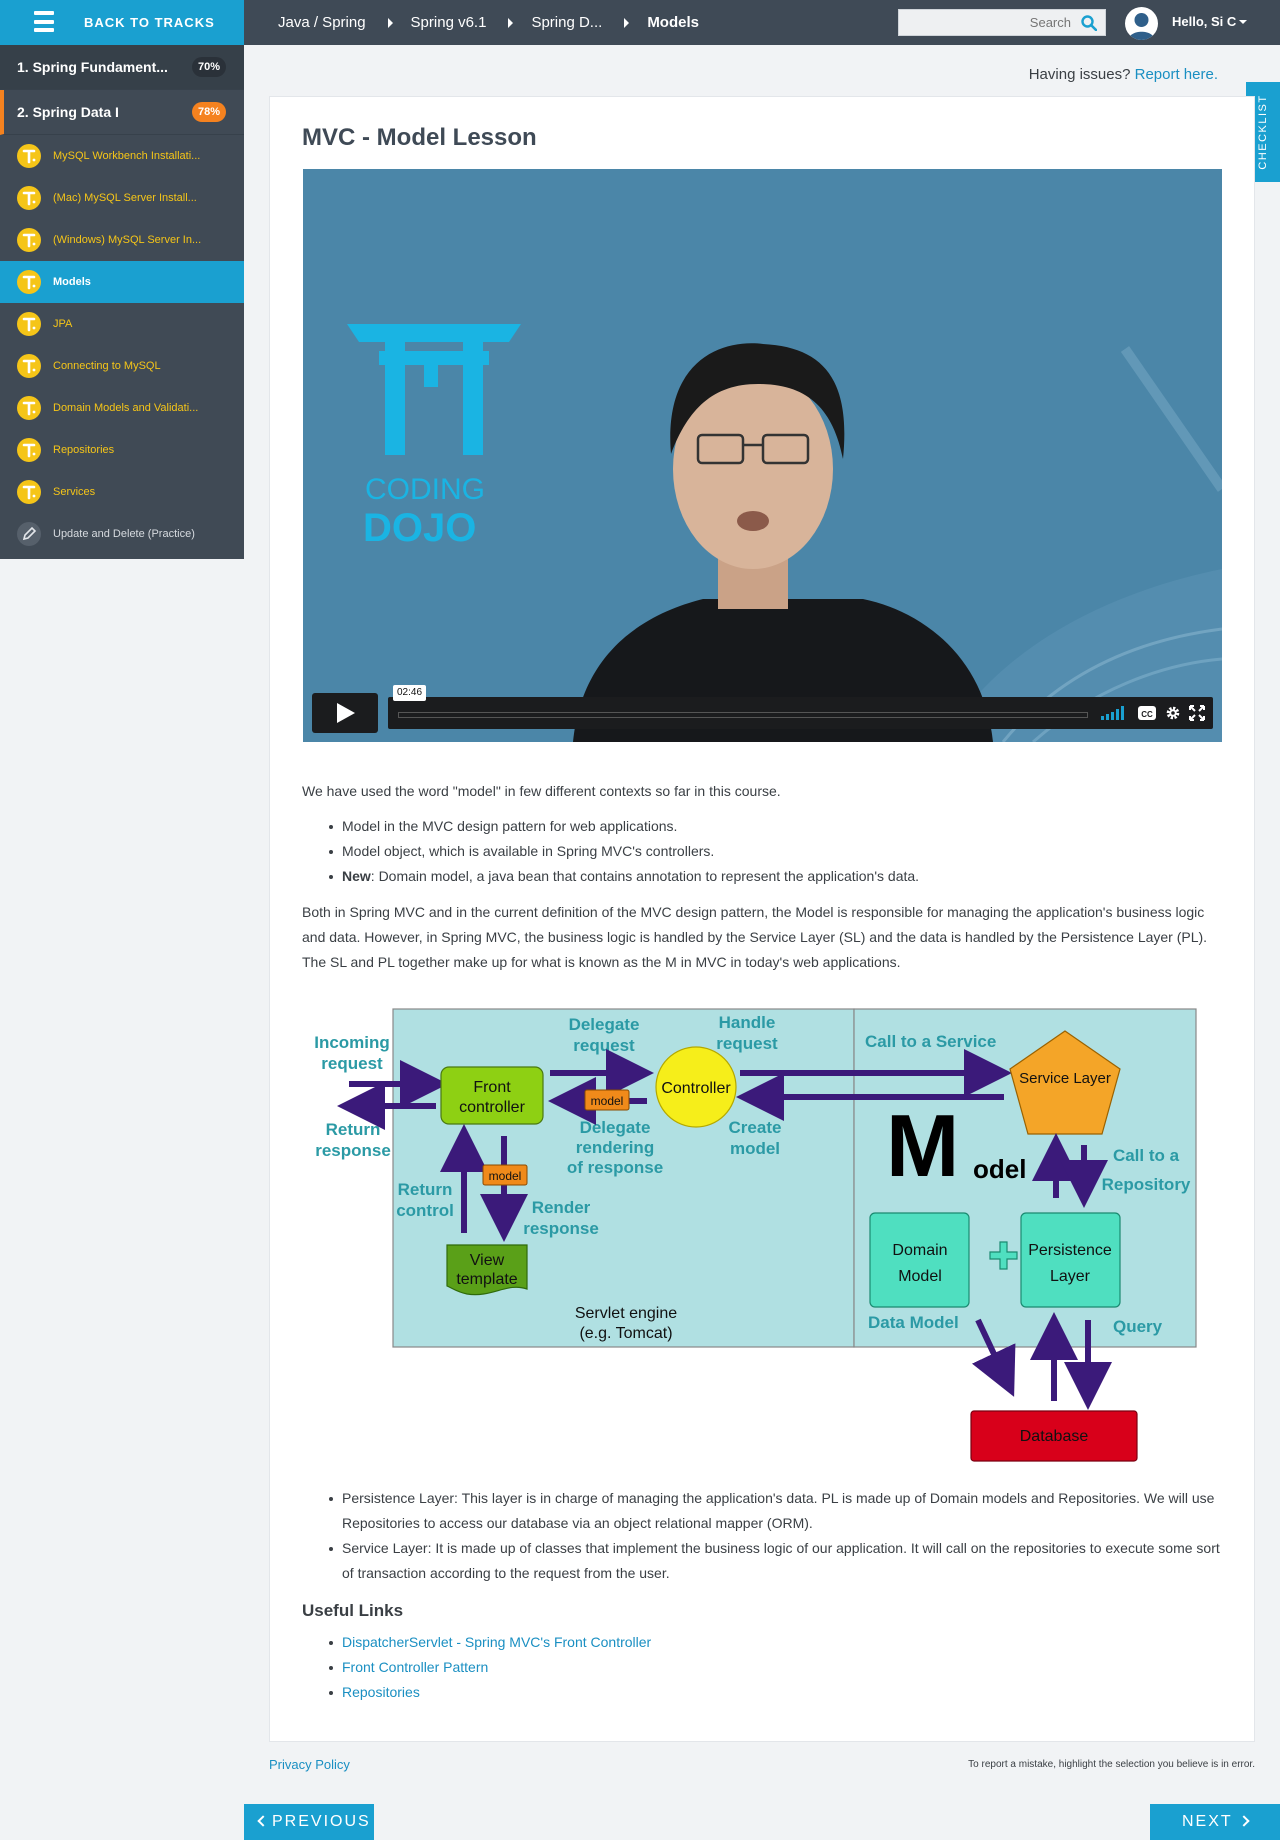  What do you see at coordinates (673, 22) in the screenshot?
I see `breadcrumb-item-current: Models` at bounding box center [673, 22].